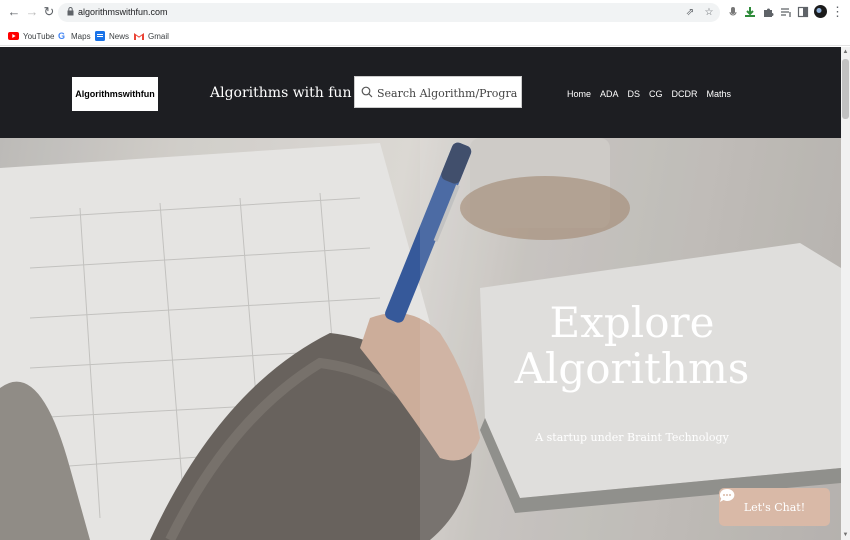  What do you see at coordinates (727, 495) in the screenshot?
I see `chat-bubble-icon` at bounding box center [727, 495].